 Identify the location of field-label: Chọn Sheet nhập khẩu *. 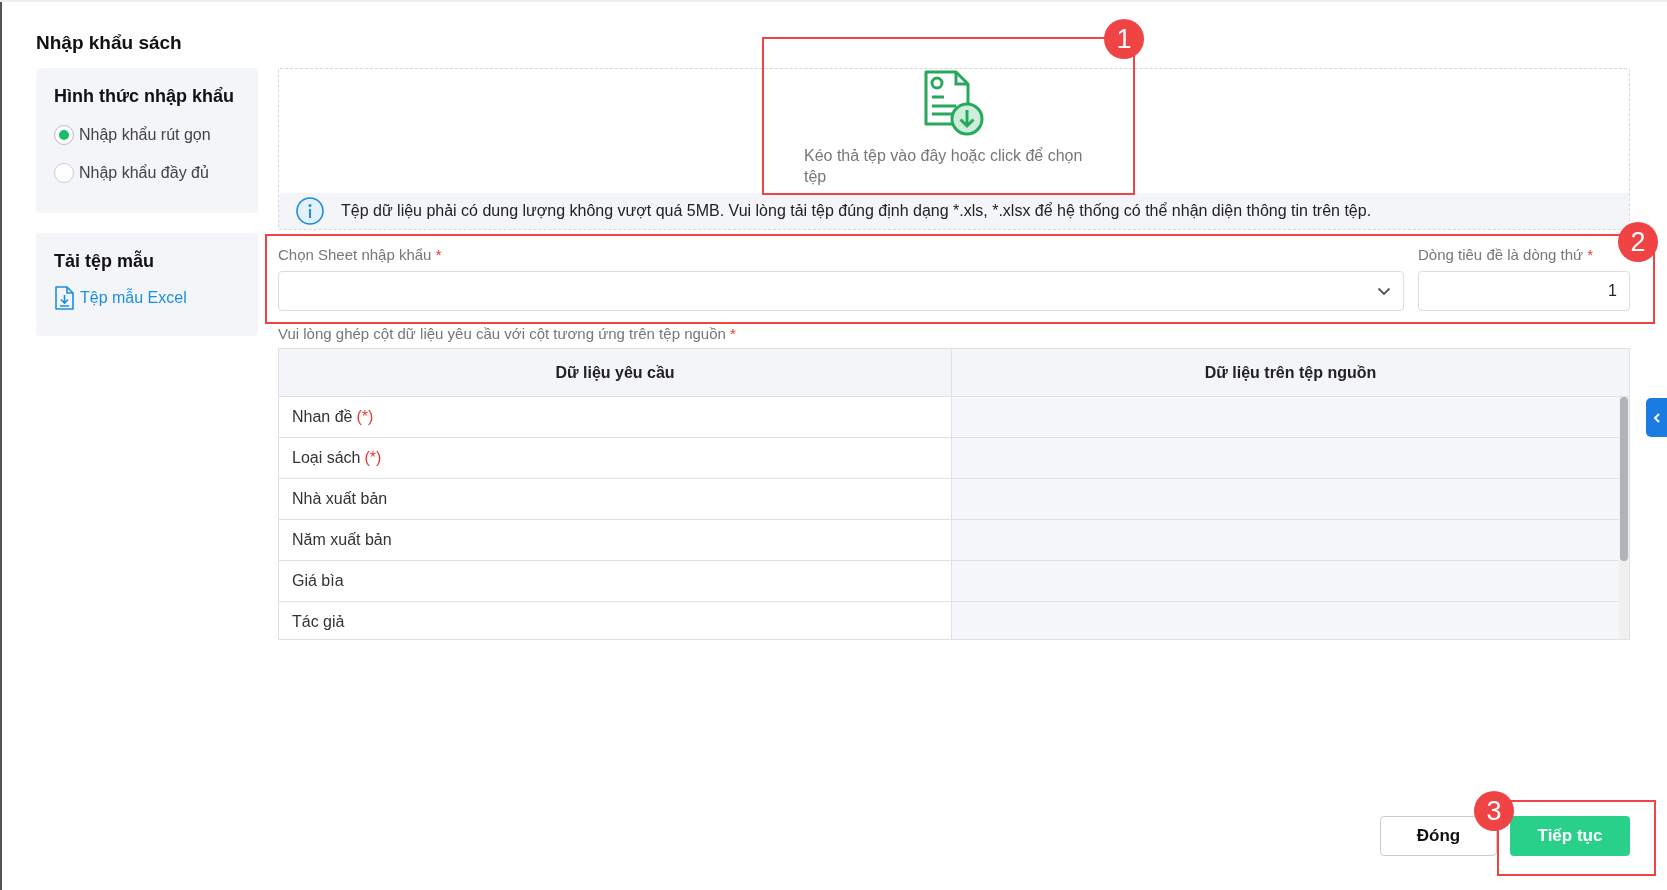
(360, 254).